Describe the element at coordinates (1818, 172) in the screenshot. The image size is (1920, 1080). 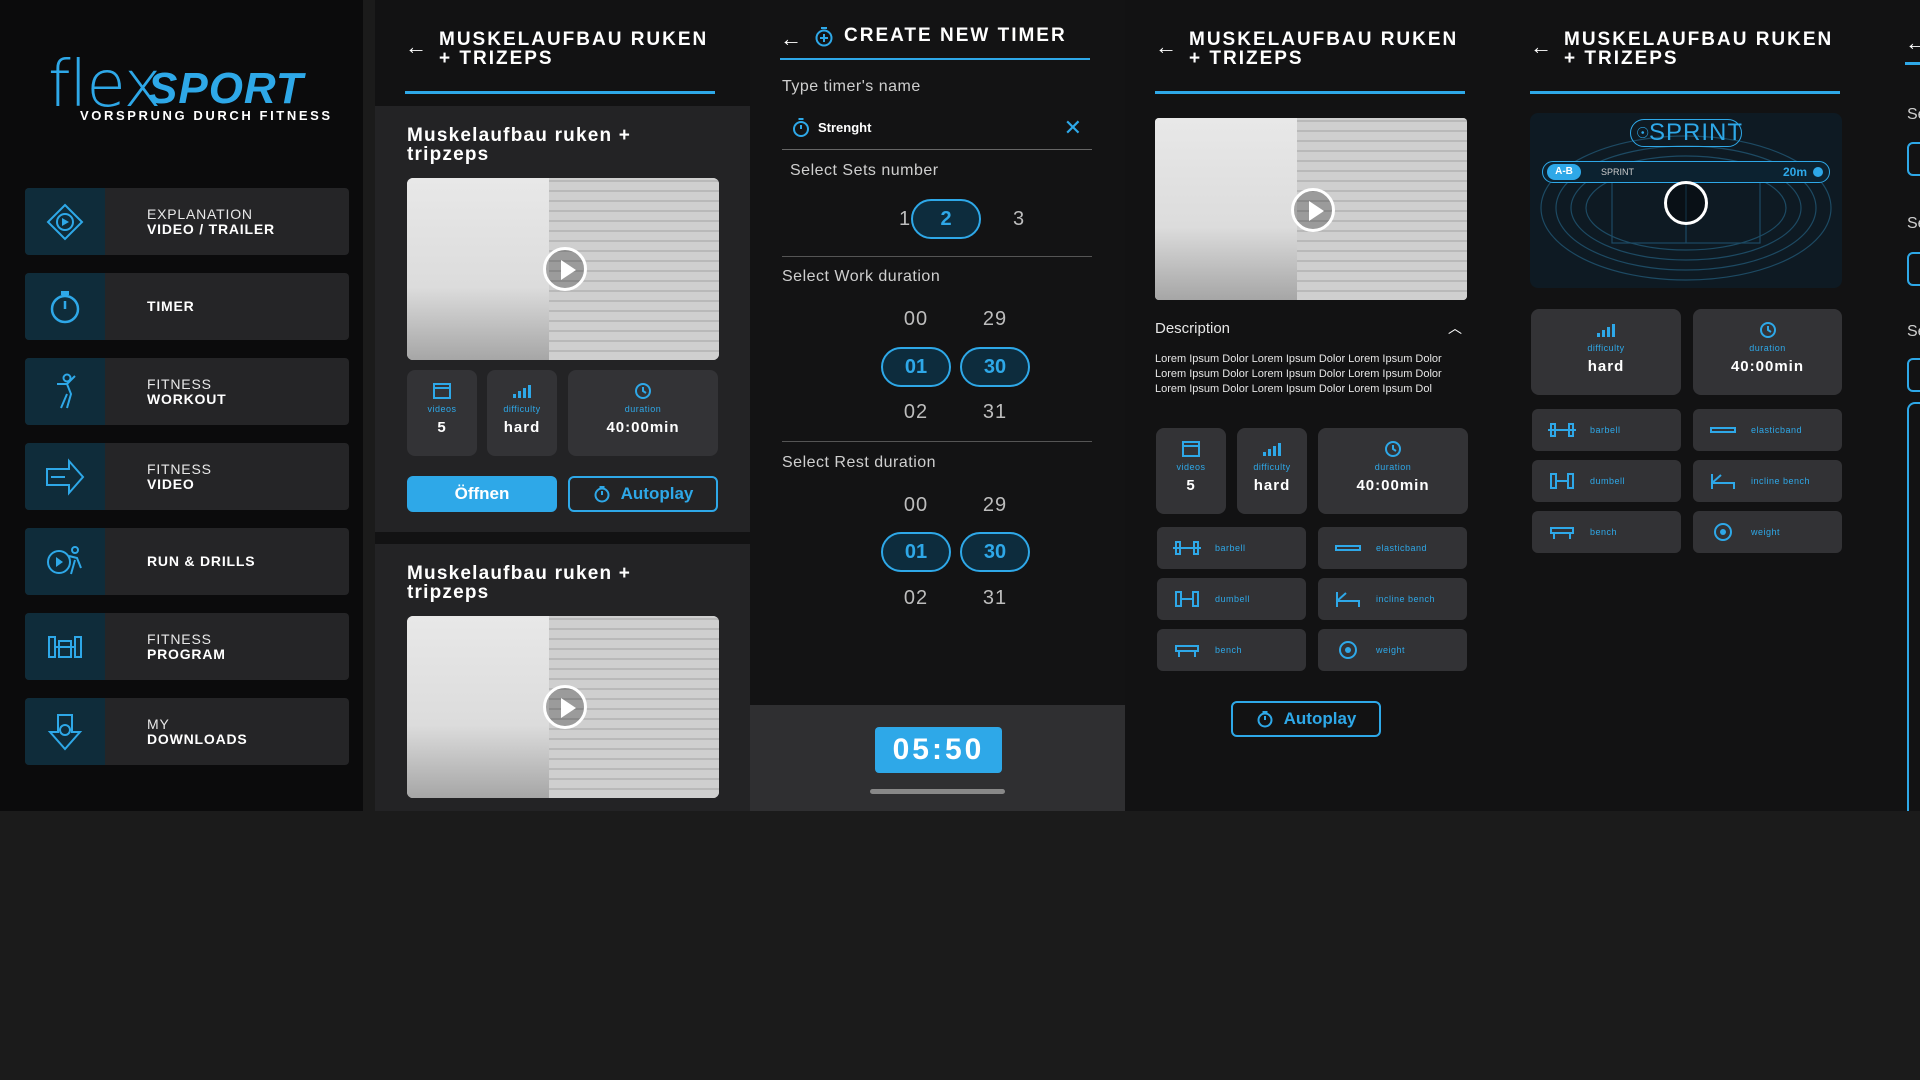
I see `info-icon` at that location.